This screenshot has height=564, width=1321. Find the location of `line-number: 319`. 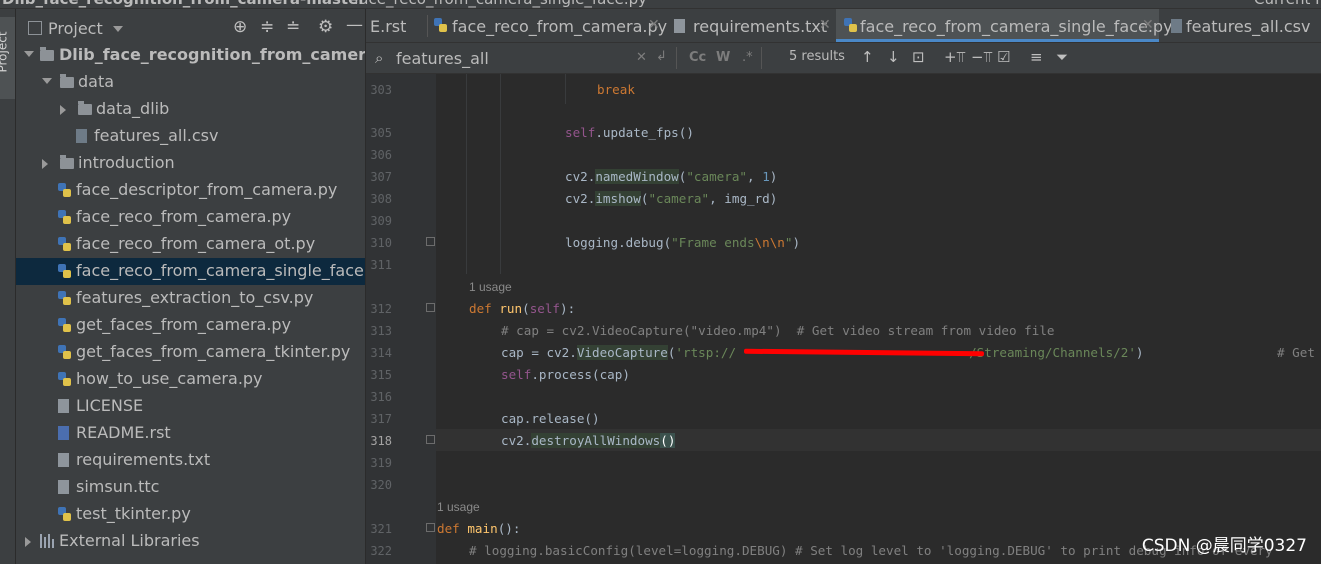

line-number: 319 is located at coordinates (381, 463).